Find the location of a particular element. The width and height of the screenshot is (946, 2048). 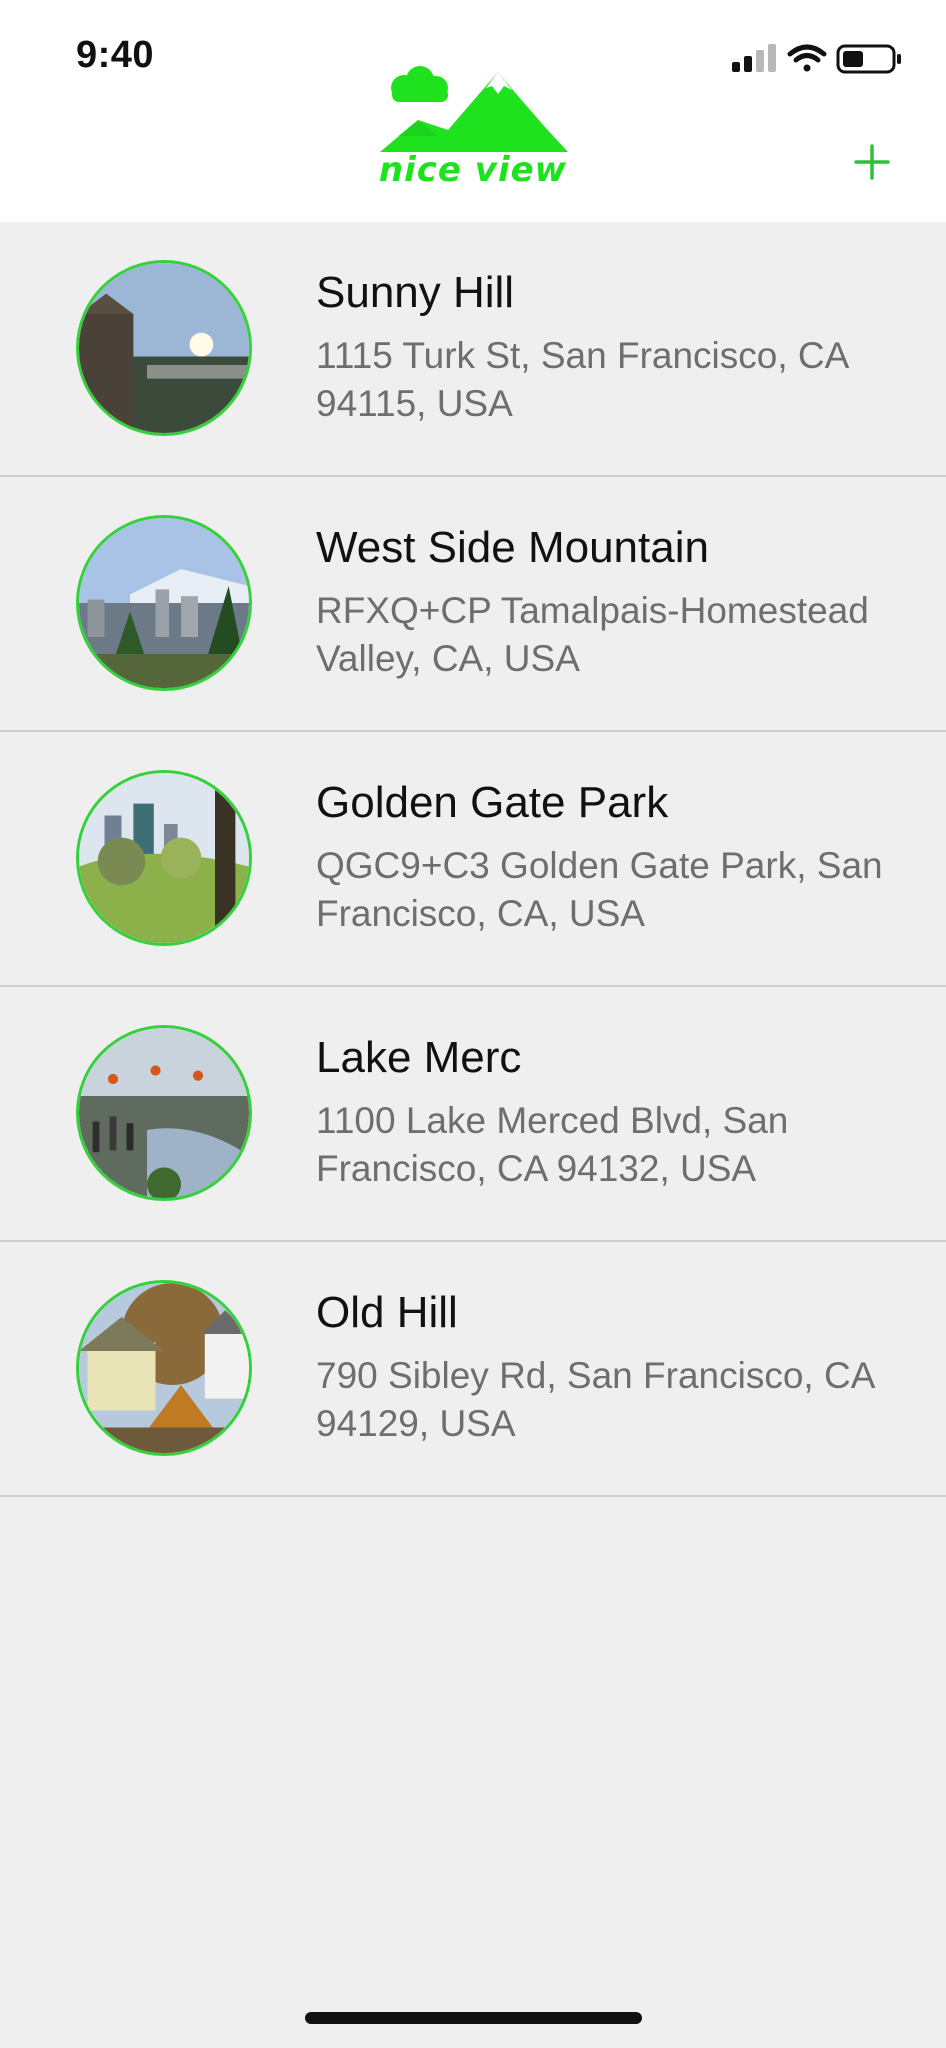

add-place-button is located at coordinates (872, 162).